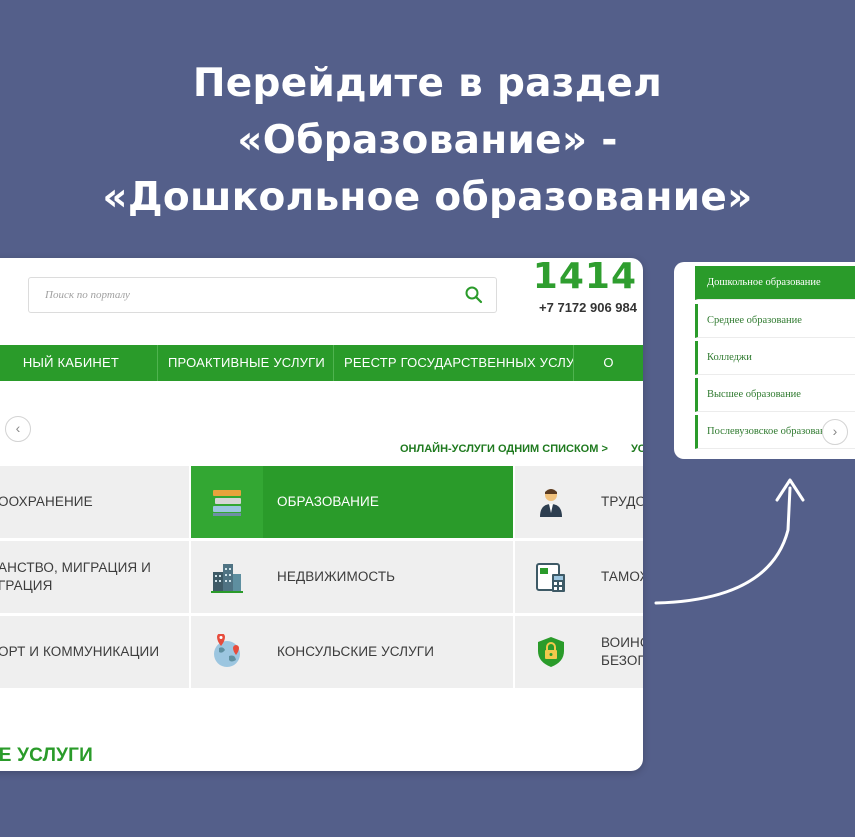 Image resolution: width=855 pixels, height=837 pixels. I want to click on category-education: ОБРАЗОВАНИЕ, so click(352, 502).